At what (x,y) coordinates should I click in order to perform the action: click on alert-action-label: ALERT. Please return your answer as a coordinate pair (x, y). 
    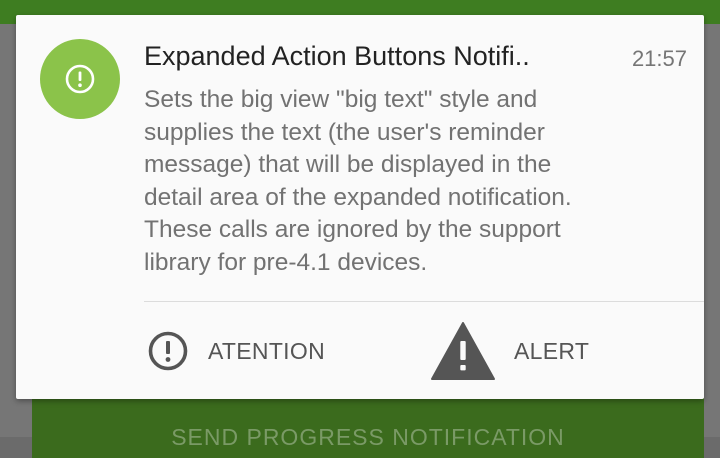
    Looking at the image, I should click on (552, 350).